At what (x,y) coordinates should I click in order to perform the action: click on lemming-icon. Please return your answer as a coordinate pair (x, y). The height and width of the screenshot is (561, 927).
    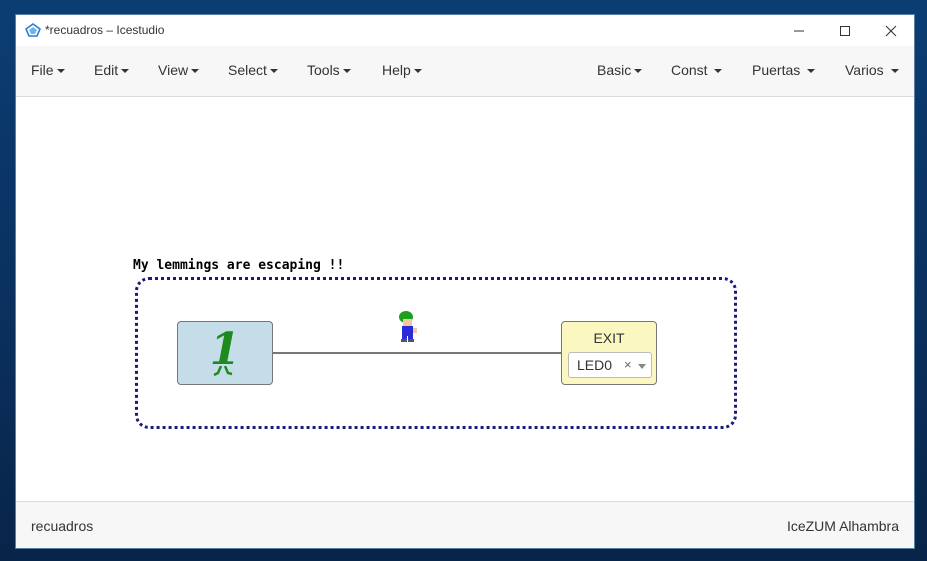
    Looking at the image, I should click on (408, 326).